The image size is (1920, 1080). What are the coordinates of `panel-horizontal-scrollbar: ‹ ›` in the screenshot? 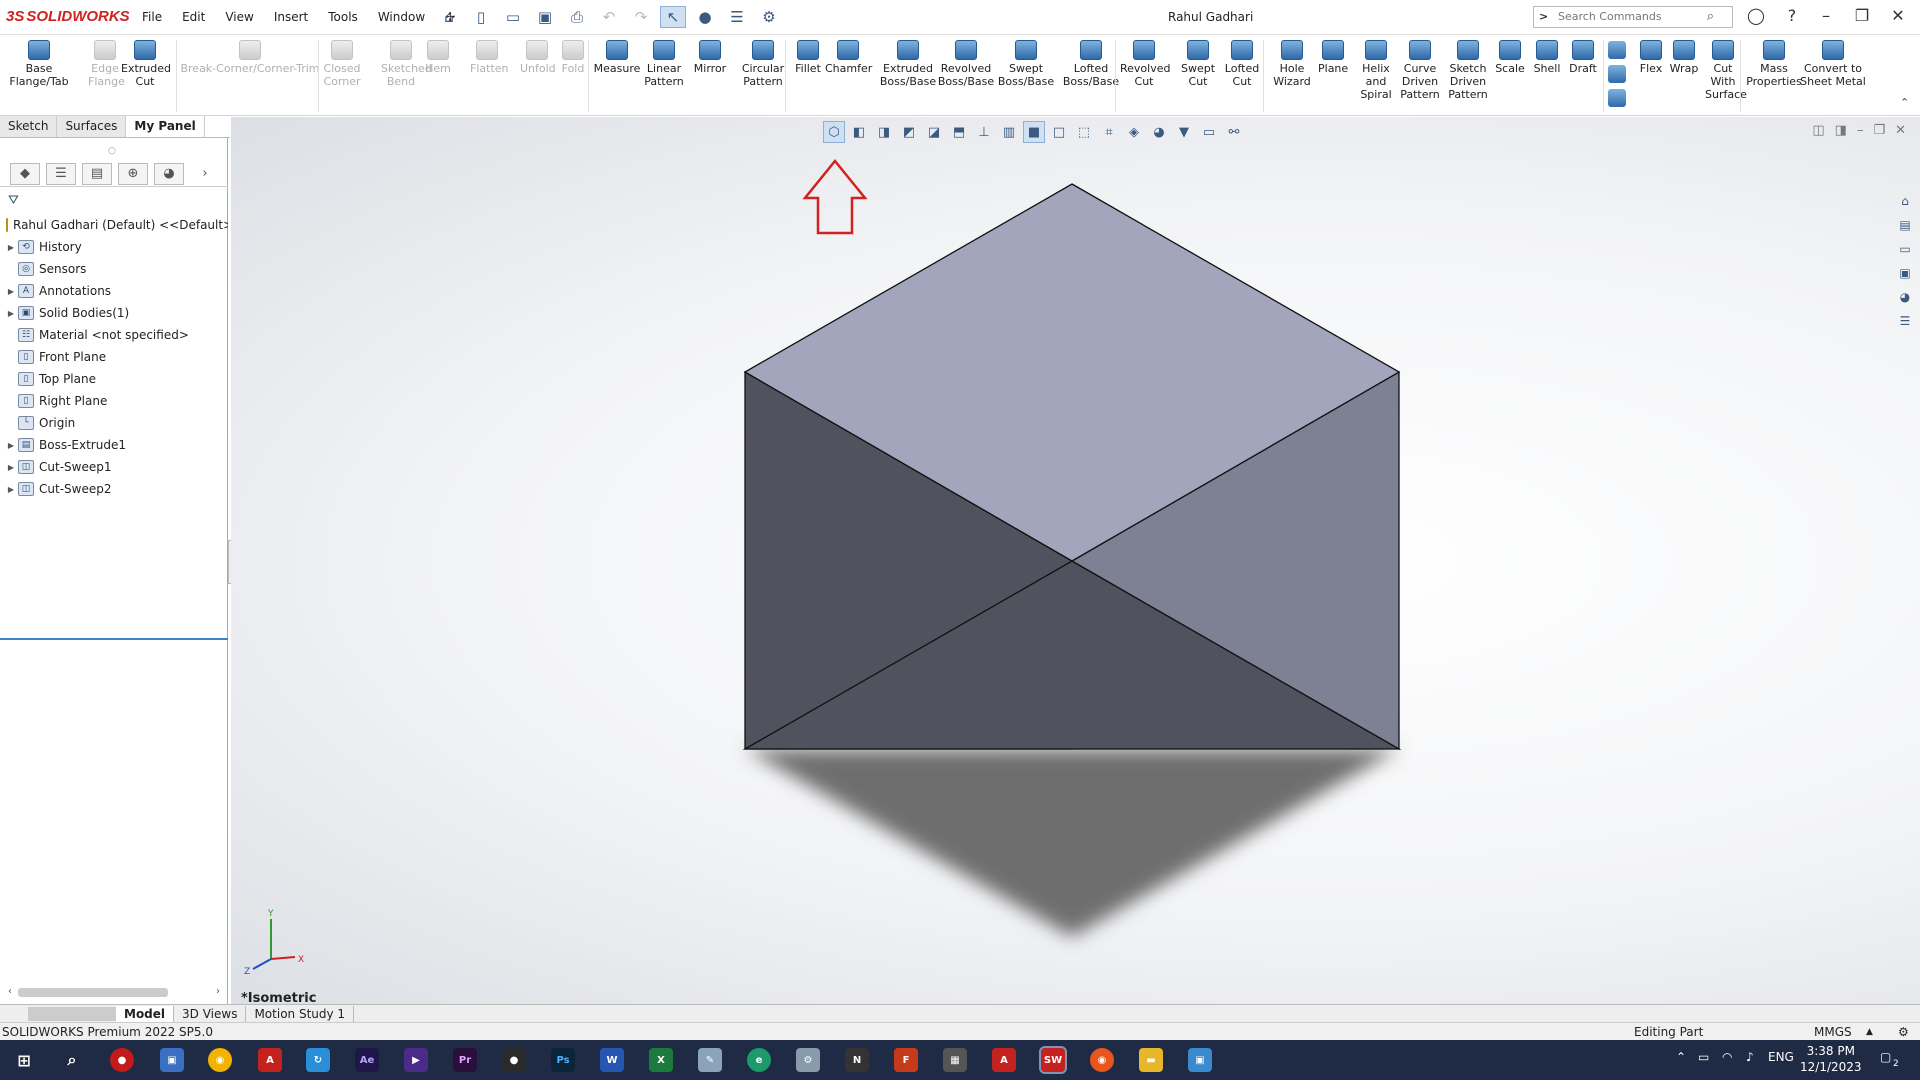 It's located at (114, 992).